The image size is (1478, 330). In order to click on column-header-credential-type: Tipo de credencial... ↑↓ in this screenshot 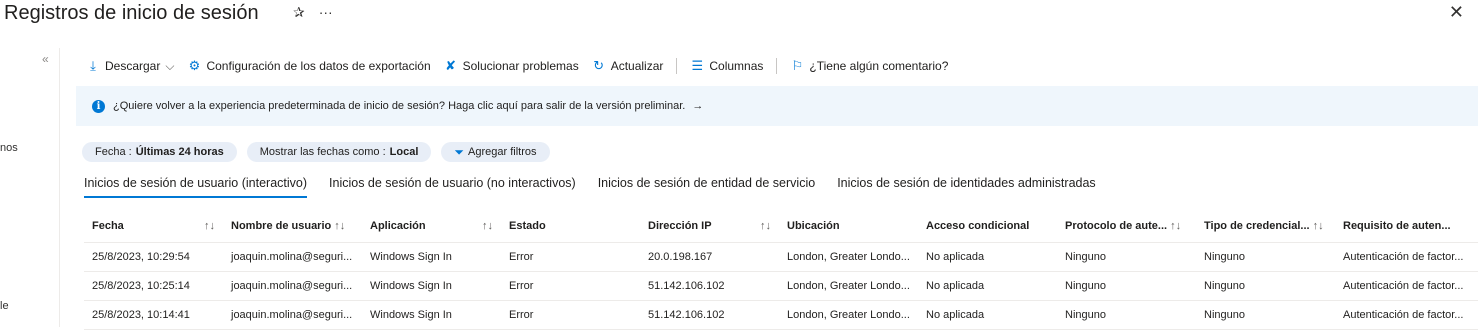, I will do `click(1265, 226)`.